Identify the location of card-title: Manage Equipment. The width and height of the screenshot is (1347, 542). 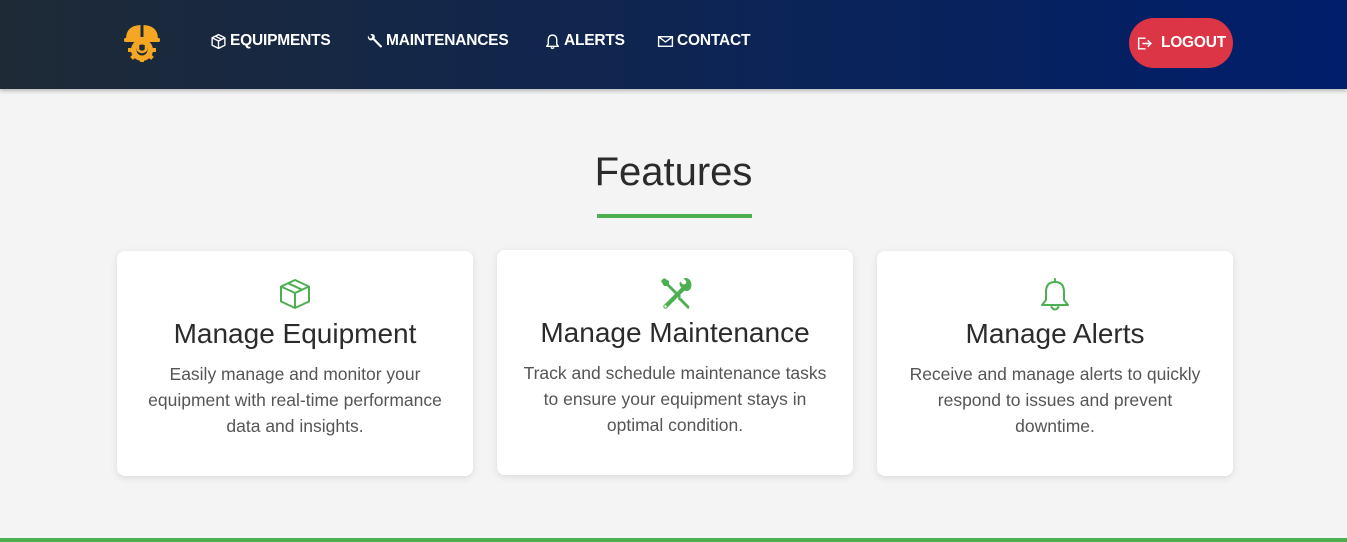
(295, 333).